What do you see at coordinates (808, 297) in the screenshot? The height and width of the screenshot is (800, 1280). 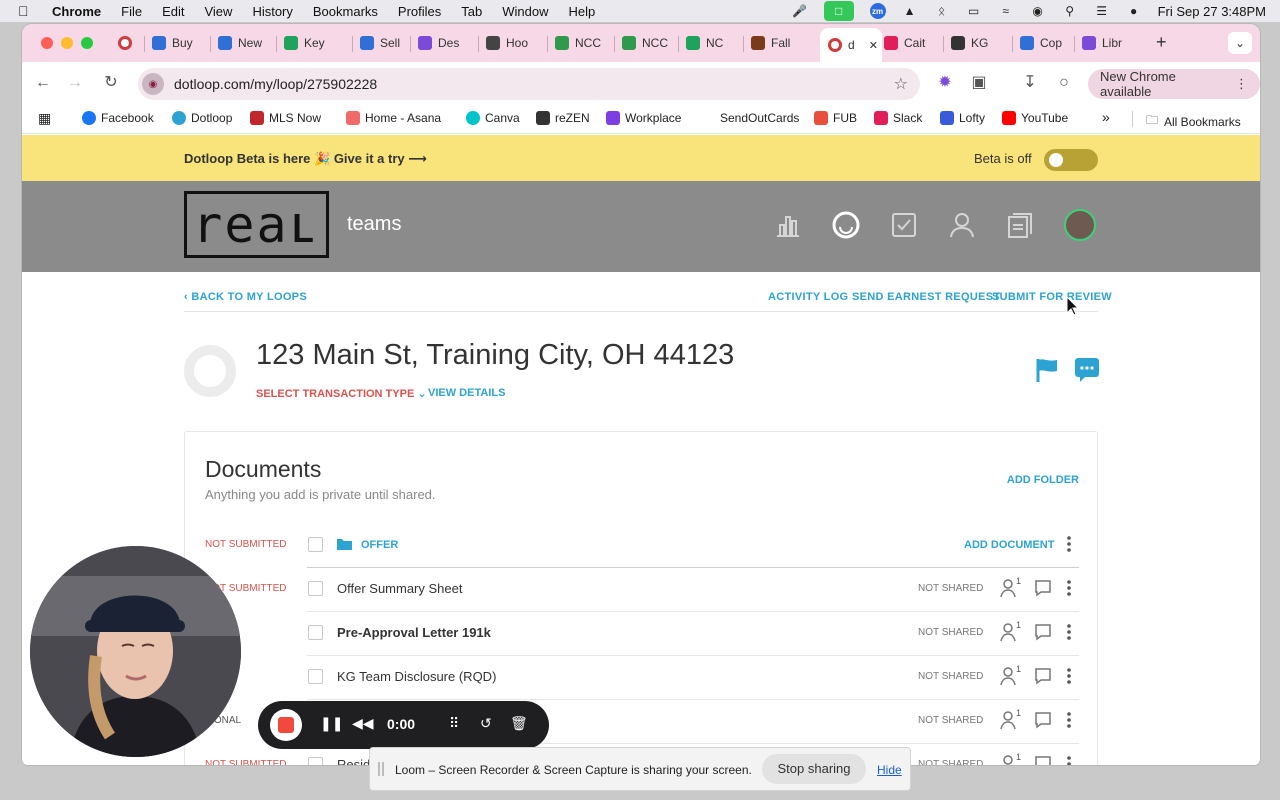 I see `activity-log-link: ACTIVITY LOG` at bounding box center [808, 297].